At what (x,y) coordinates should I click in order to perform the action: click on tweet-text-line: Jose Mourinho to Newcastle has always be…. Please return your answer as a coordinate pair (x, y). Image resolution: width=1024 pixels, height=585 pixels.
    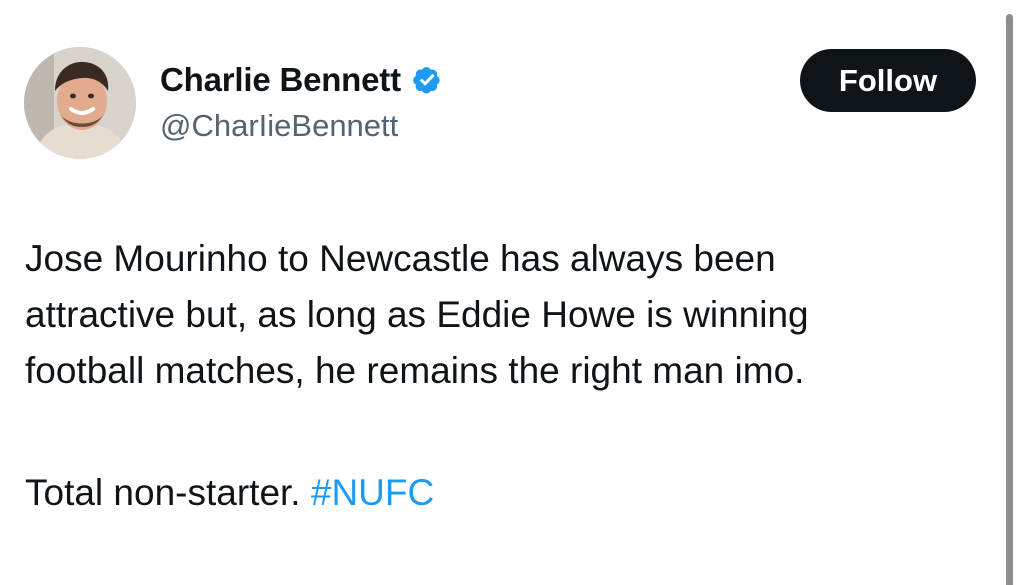
    Looking at the image, I should click on (400, 258).